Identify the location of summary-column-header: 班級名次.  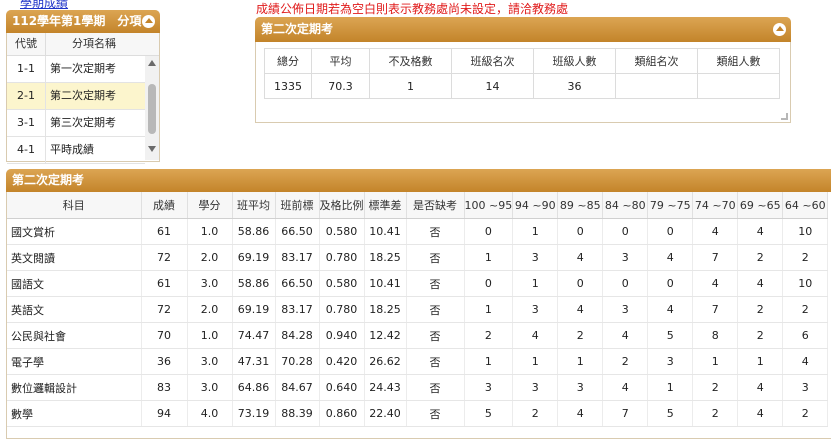
(492, 61).